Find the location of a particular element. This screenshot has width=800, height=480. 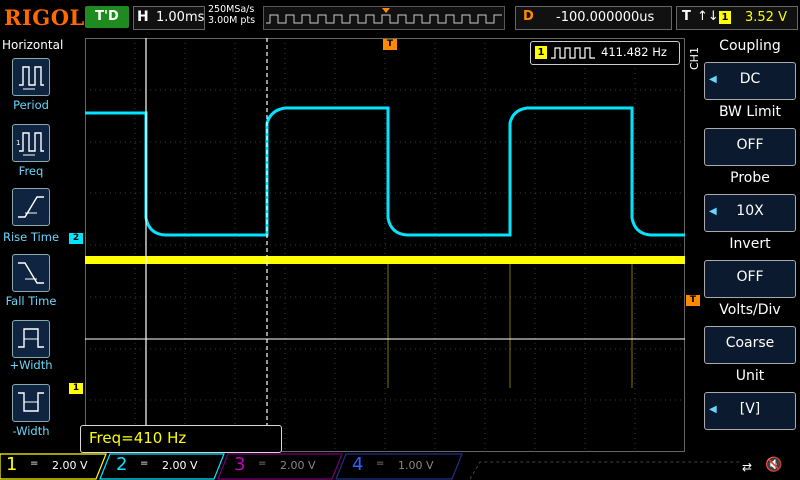

menu-item-title: Coupling is located at coordinates (750, 46).